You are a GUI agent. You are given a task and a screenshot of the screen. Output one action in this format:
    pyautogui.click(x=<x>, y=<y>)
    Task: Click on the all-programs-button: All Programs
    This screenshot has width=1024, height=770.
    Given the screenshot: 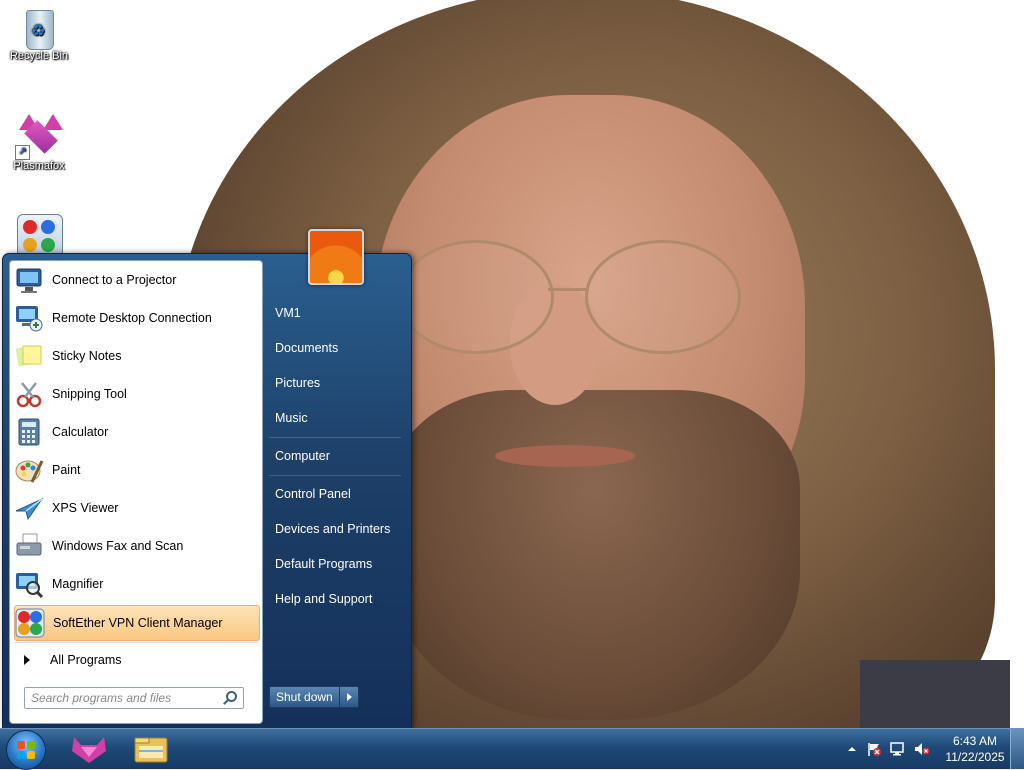 What is the action you would take?
    pyautogui.click(x=136, y=660)
    